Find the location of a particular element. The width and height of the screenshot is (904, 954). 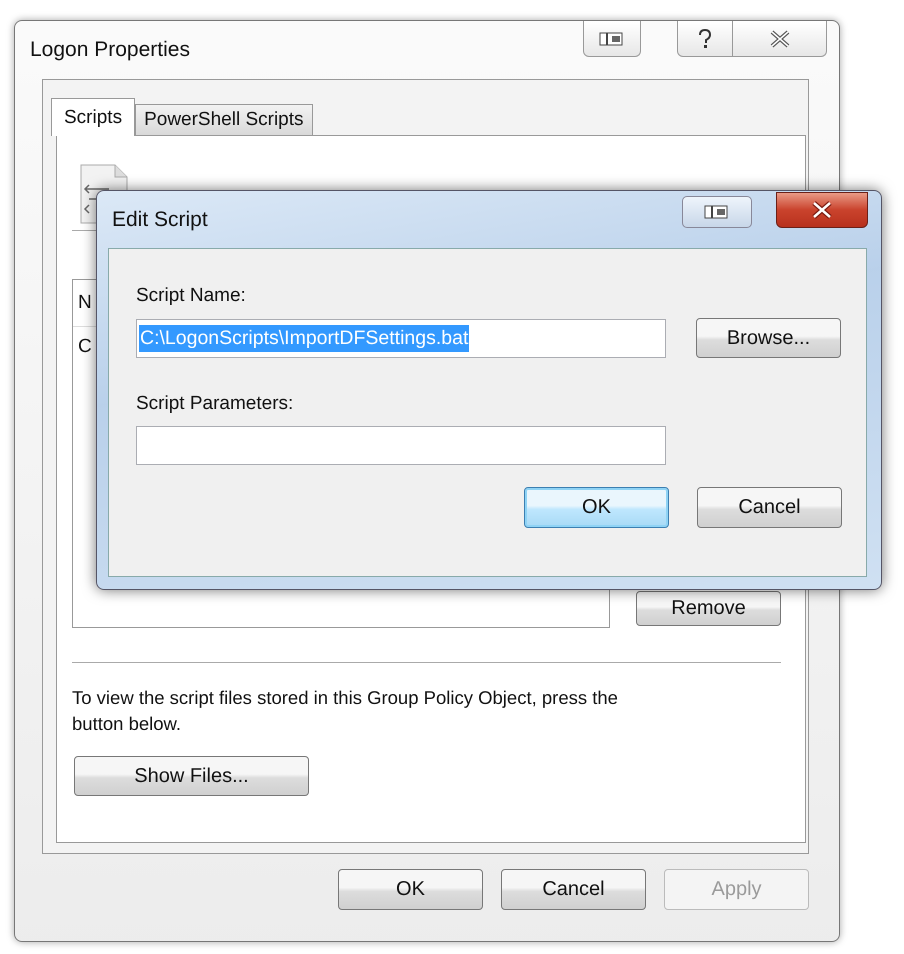

tab: Scripts is located at coordinates (93, 117).